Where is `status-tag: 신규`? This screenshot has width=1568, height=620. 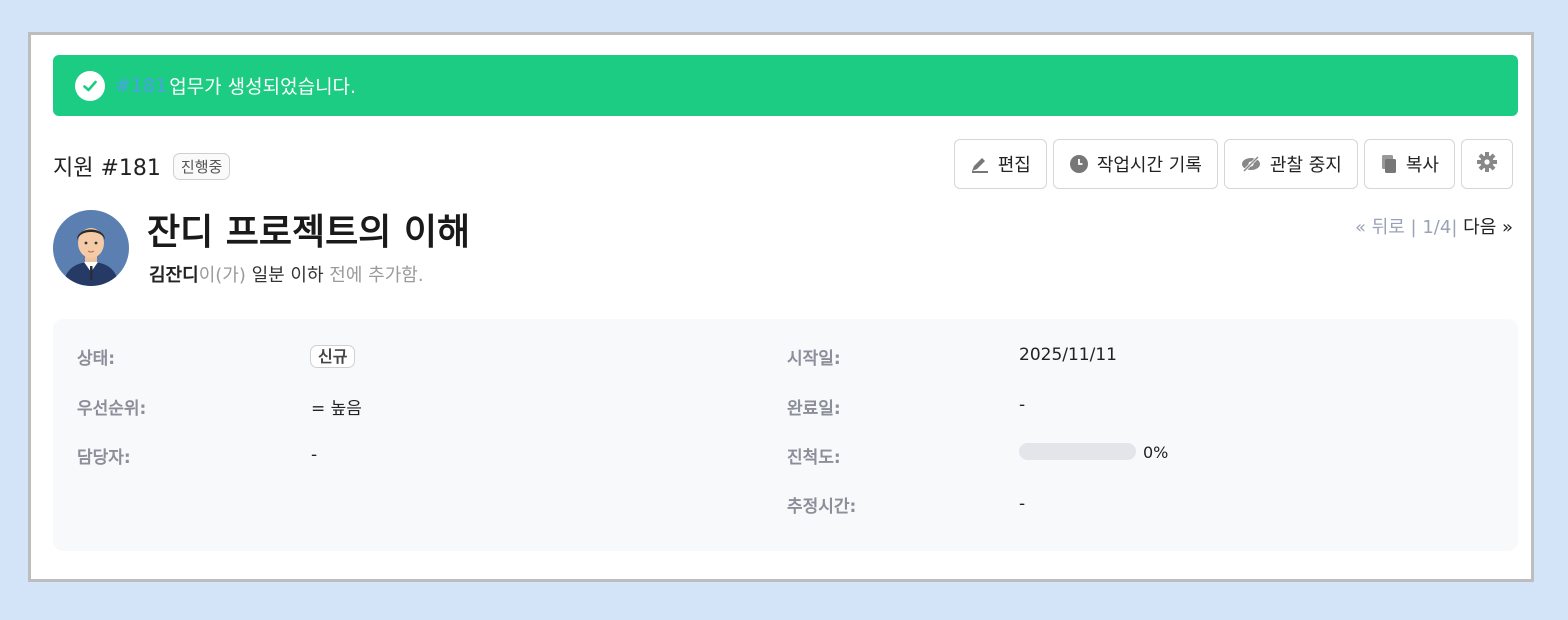 status-tag: 신규 is located at coordinates (333, 356).